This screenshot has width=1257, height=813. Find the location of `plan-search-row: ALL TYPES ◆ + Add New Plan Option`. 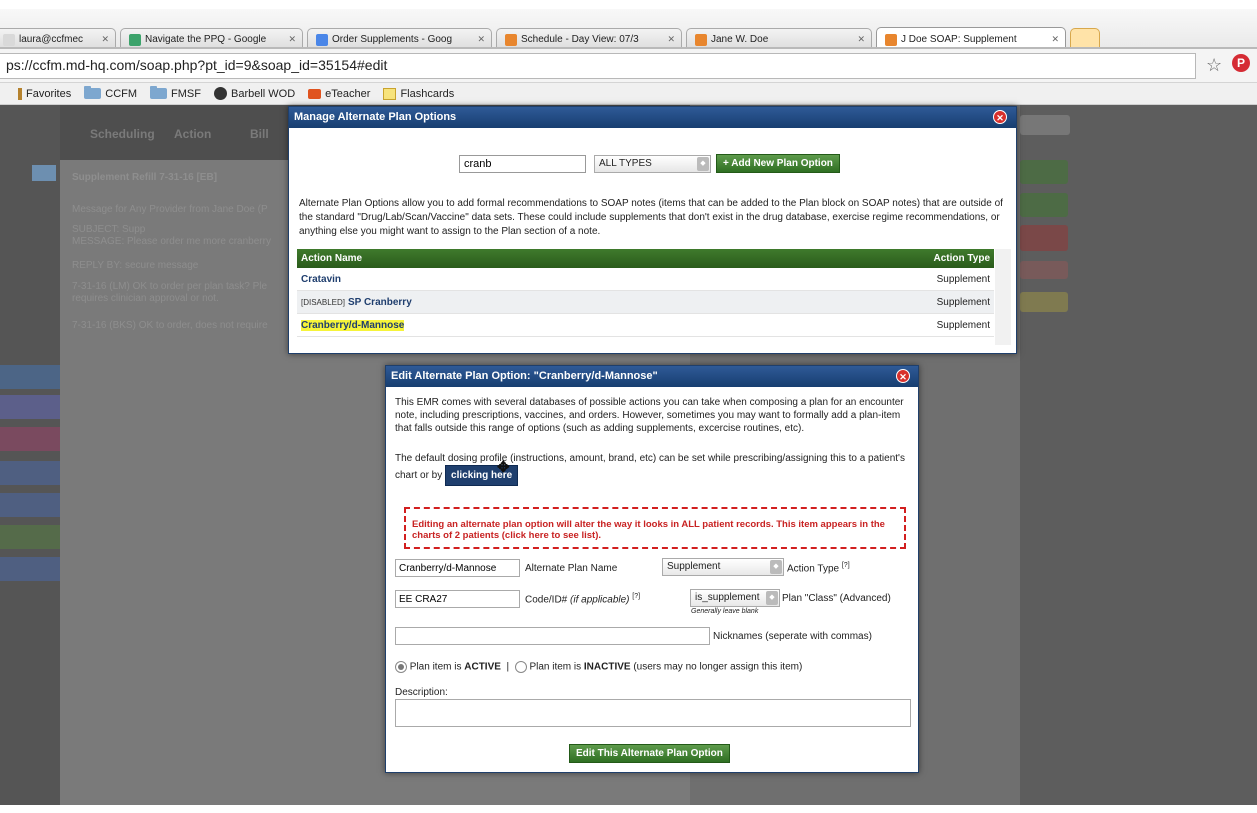

plan-search-row: ALL TYPES ◆ + Add New Plan Option is located at coordinates (649, 163).